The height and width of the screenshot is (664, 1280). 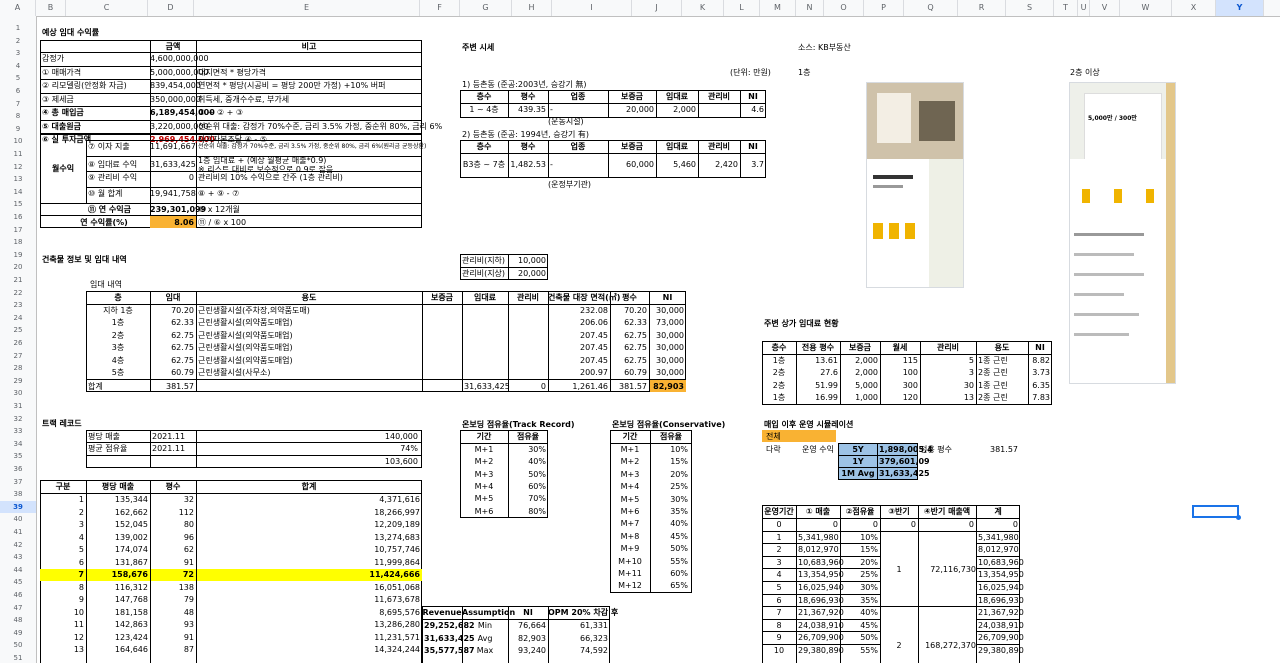 I want to click on row-header-30: 30, so click(x=18, y=393).